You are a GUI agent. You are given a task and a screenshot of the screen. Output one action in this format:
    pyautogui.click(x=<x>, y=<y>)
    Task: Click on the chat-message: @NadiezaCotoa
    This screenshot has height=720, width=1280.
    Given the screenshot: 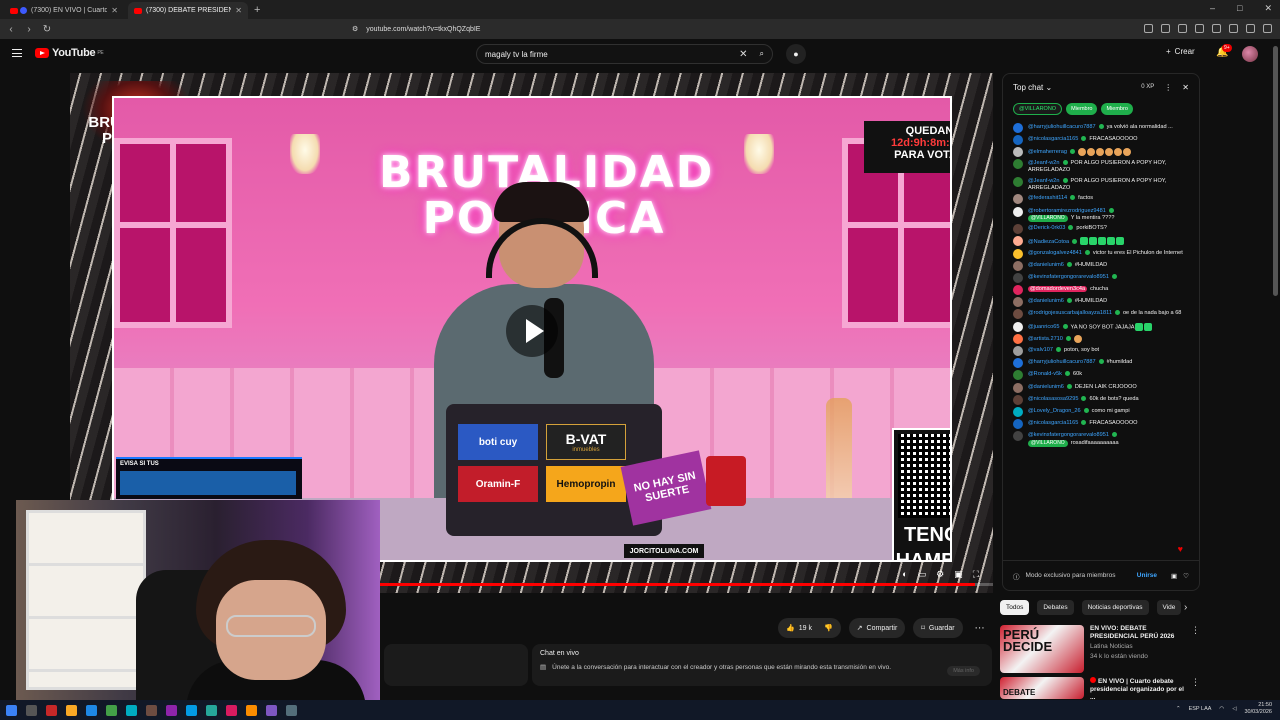 What is the action you would take?
    pyautogui.click(x=1101, y=242)
    